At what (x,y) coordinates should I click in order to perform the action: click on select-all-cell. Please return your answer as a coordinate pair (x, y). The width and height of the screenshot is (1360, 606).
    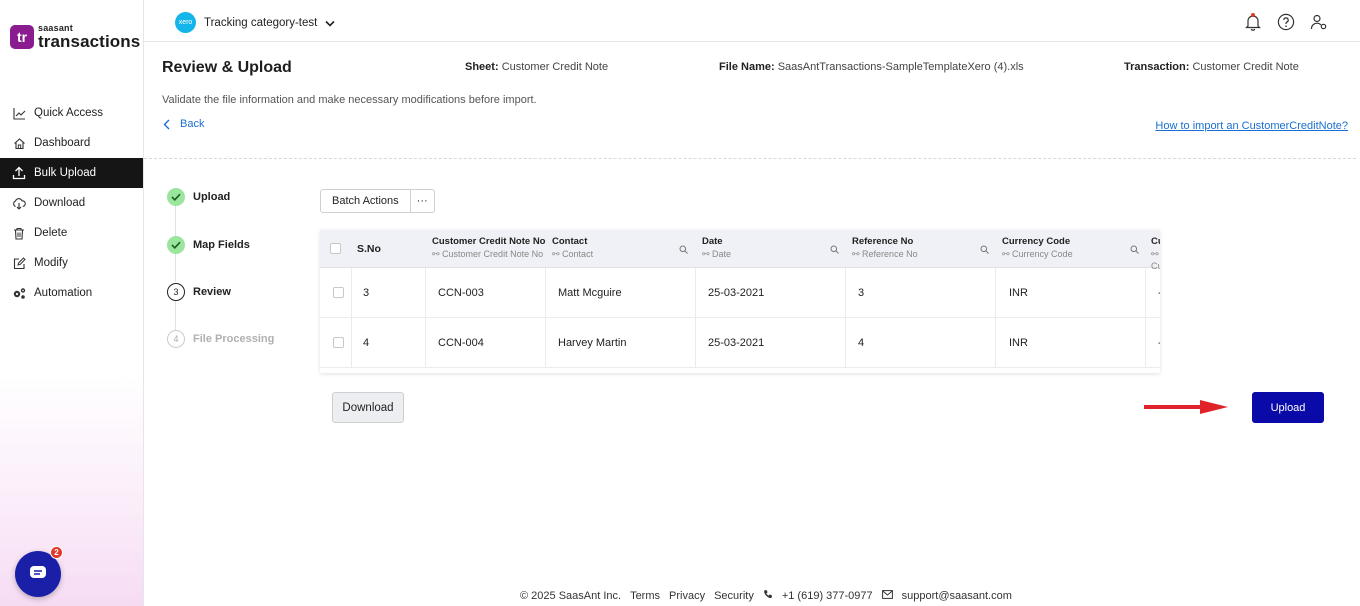
    Looking at the image, I should click on (335, 248).